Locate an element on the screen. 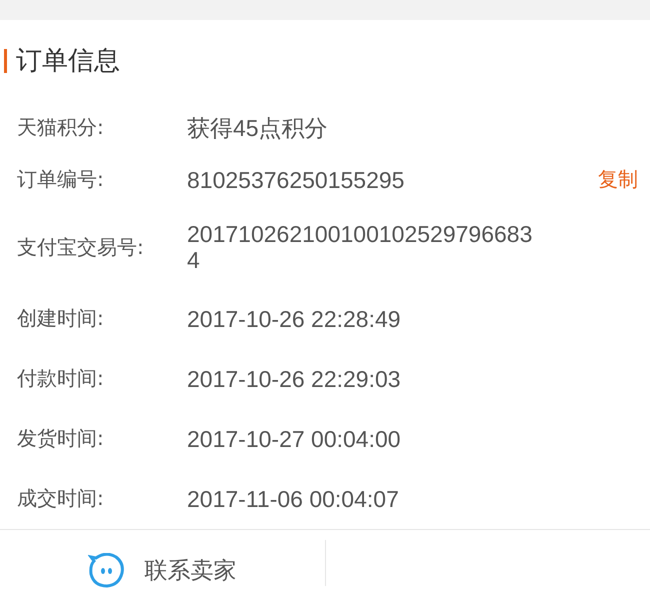 The height and width of the screenshot is (596, 650). field-value: 2017-10-26 22:28:49 is located at coordinates (294, 319).